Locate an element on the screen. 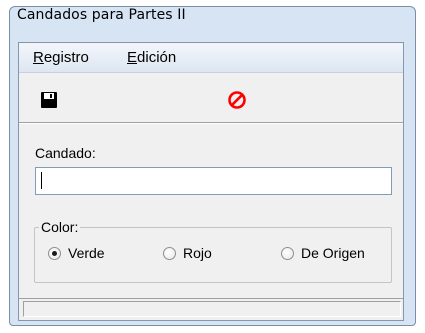  candado-input is located at coordinates (213, 181).